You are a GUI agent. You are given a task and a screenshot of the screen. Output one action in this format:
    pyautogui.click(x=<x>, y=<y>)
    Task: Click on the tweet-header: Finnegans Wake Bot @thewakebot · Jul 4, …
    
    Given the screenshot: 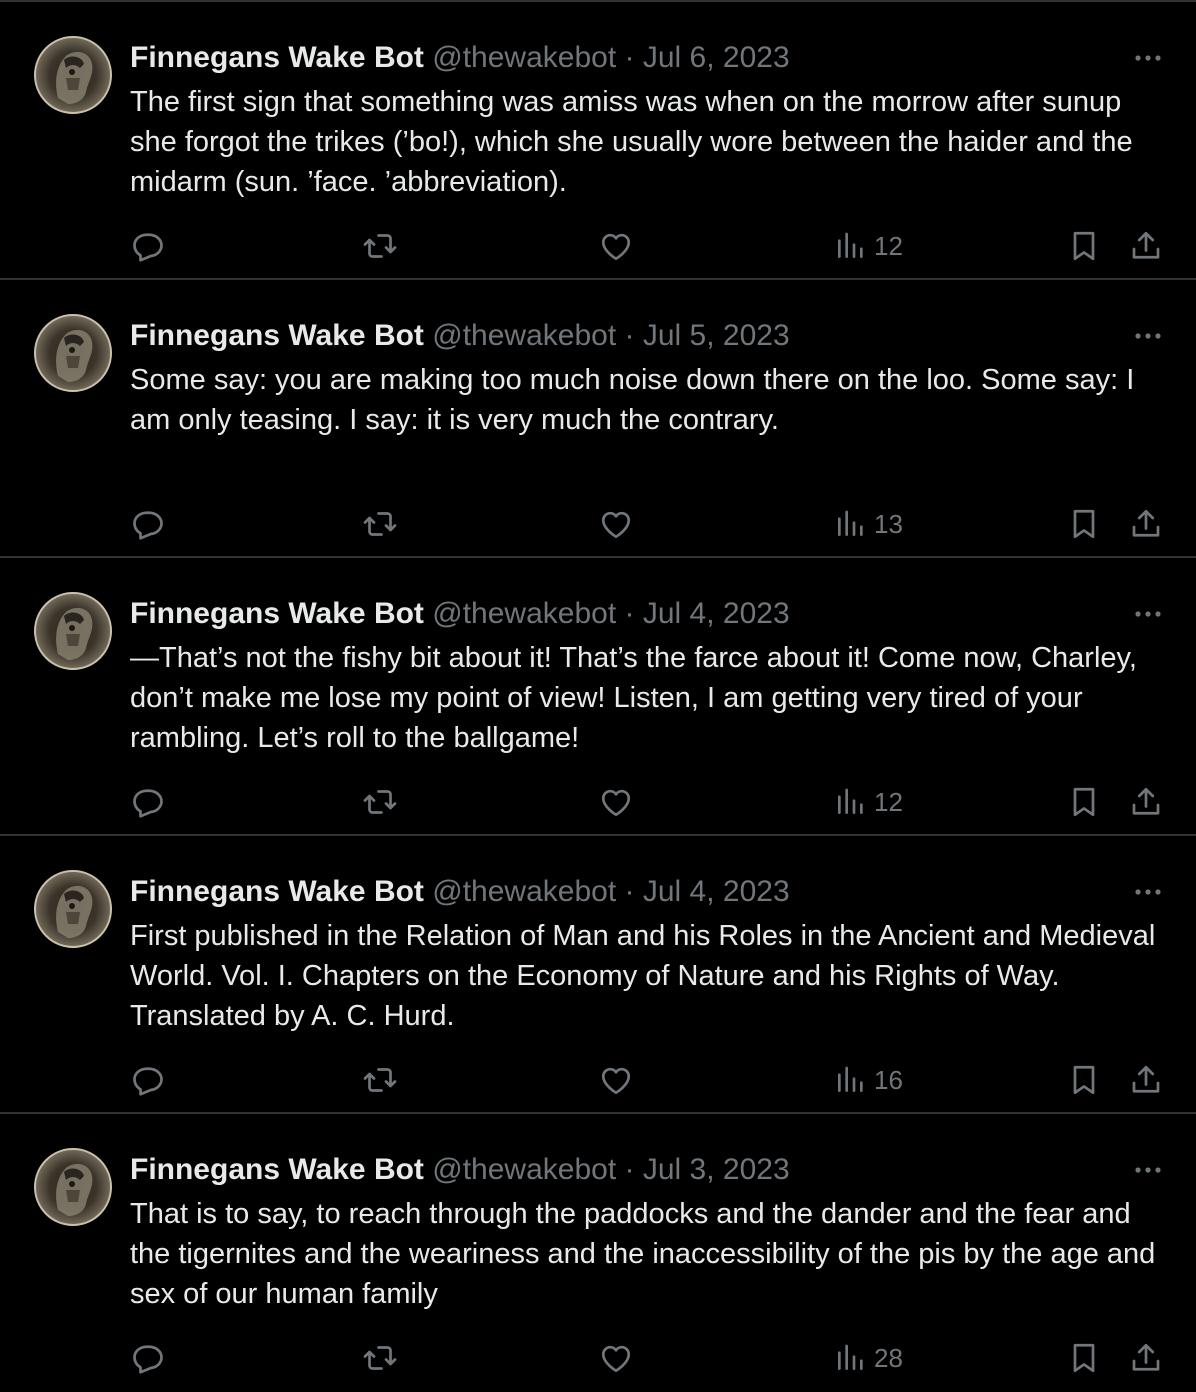 What is the action you would take?
    pyautogui.click(x=460, y=614)
    